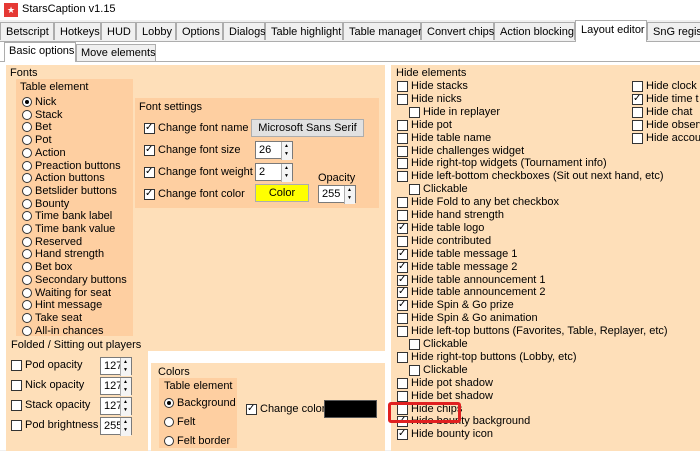 This screenshot has height=451, width=700. What do you see at coordinates (666, 112) in the screenshot?
I see `hide-checkbox-row-col2-hide-chat: Hide chat` at bounding box center [666, 112].